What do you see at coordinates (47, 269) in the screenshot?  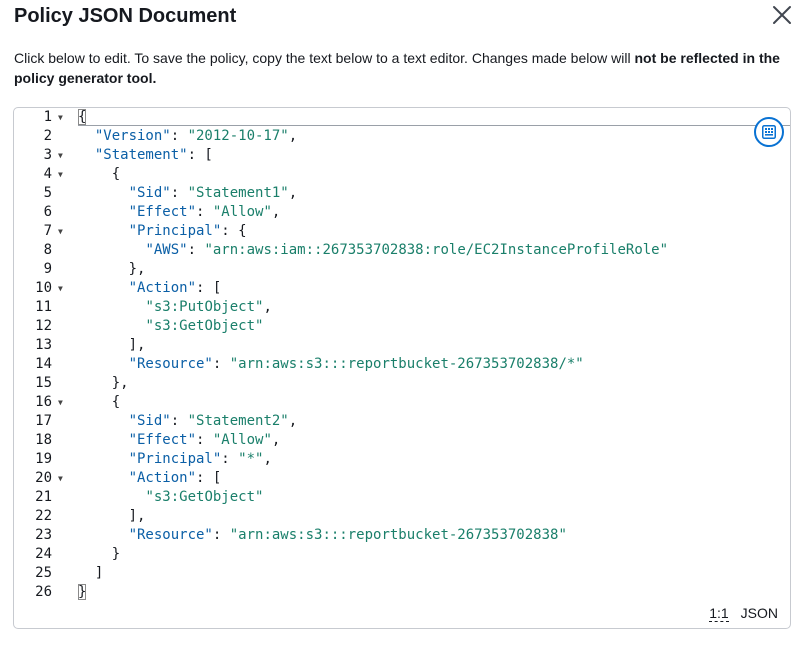 I see `line-number-text: 9` at bounding box center [47, 269].